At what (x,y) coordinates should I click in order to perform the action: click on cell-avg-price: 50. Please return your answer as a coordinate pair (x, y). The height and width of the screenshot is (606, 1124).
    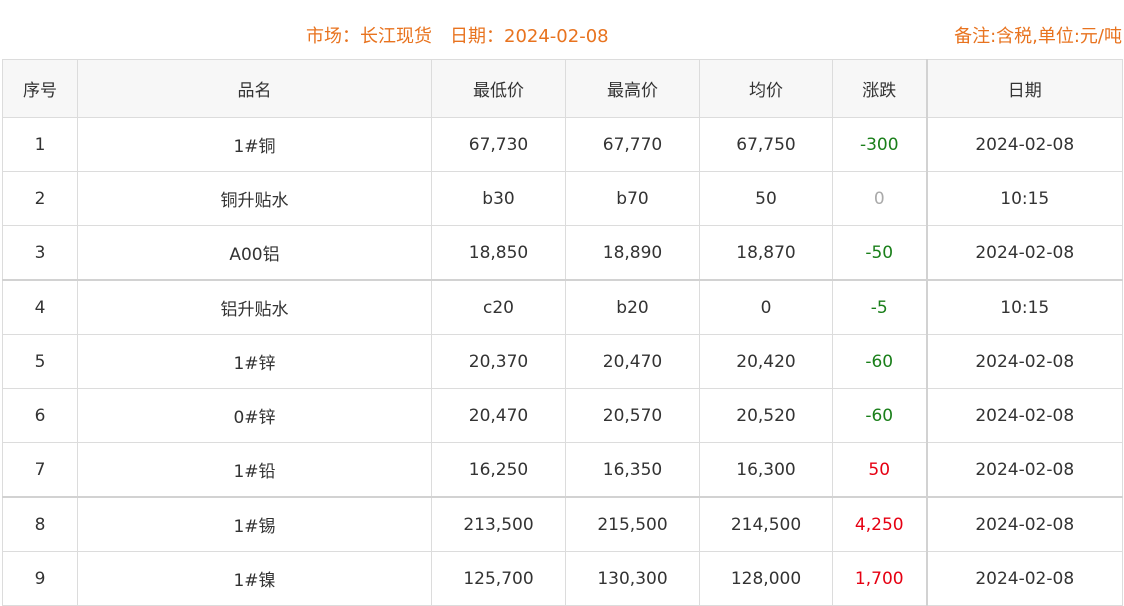
    Looking at the image, I should click on (766, 198).